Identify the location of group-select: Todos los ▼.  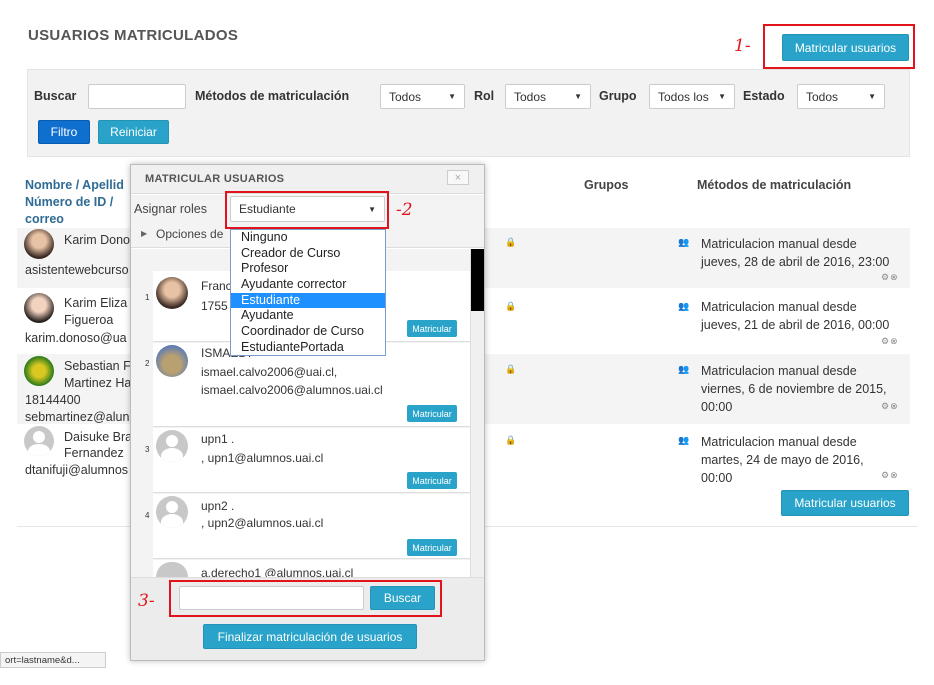
(692, 96).